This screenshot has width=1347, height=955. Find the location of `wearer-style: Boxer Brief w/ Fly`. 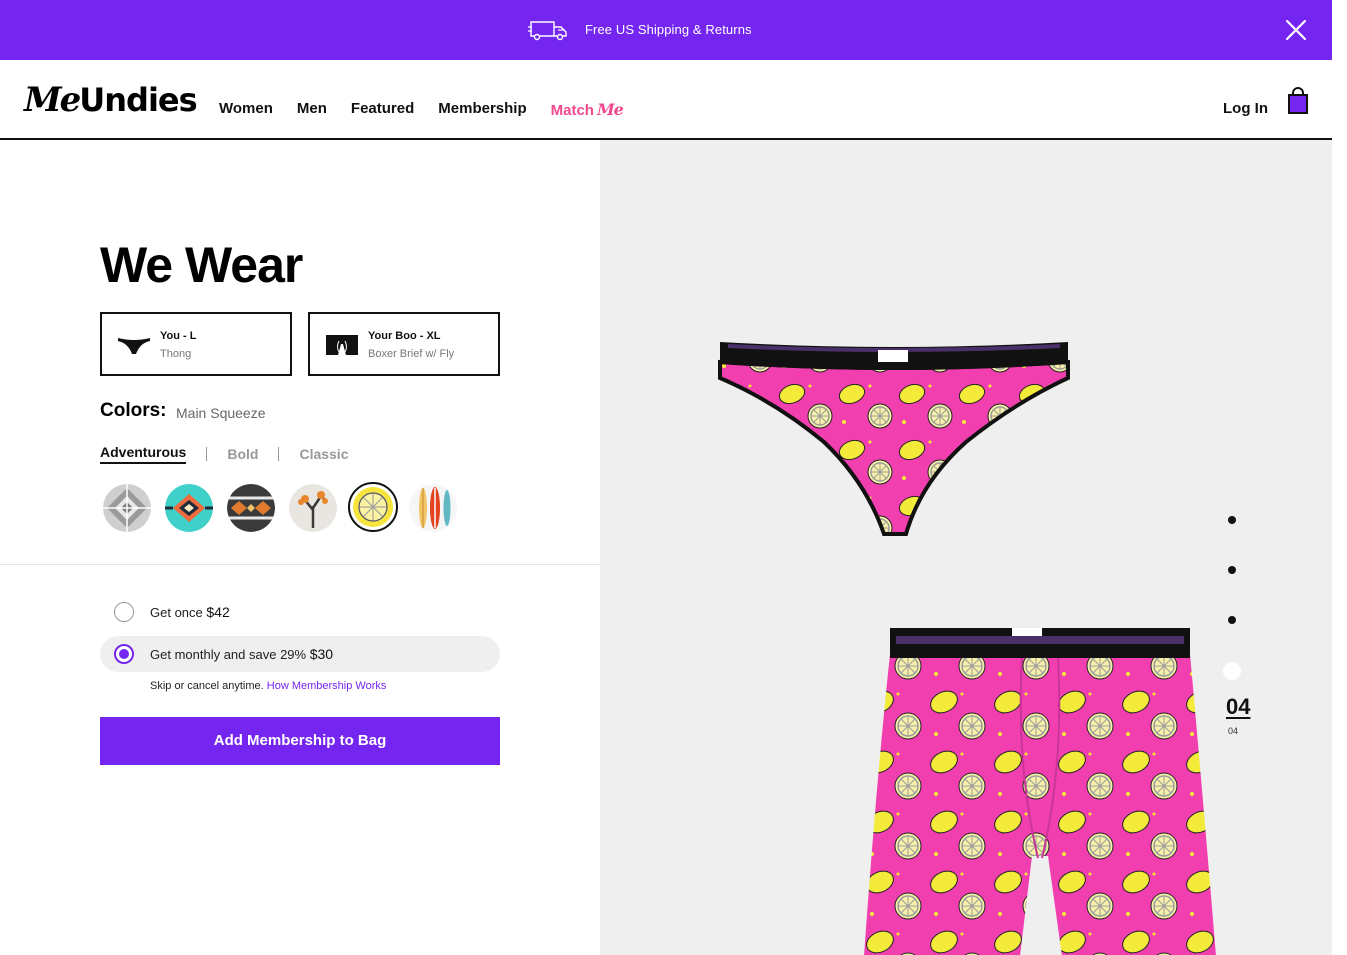

wearer-style: Boxer Brief w/ Fly is located at coordinates (411, 354).